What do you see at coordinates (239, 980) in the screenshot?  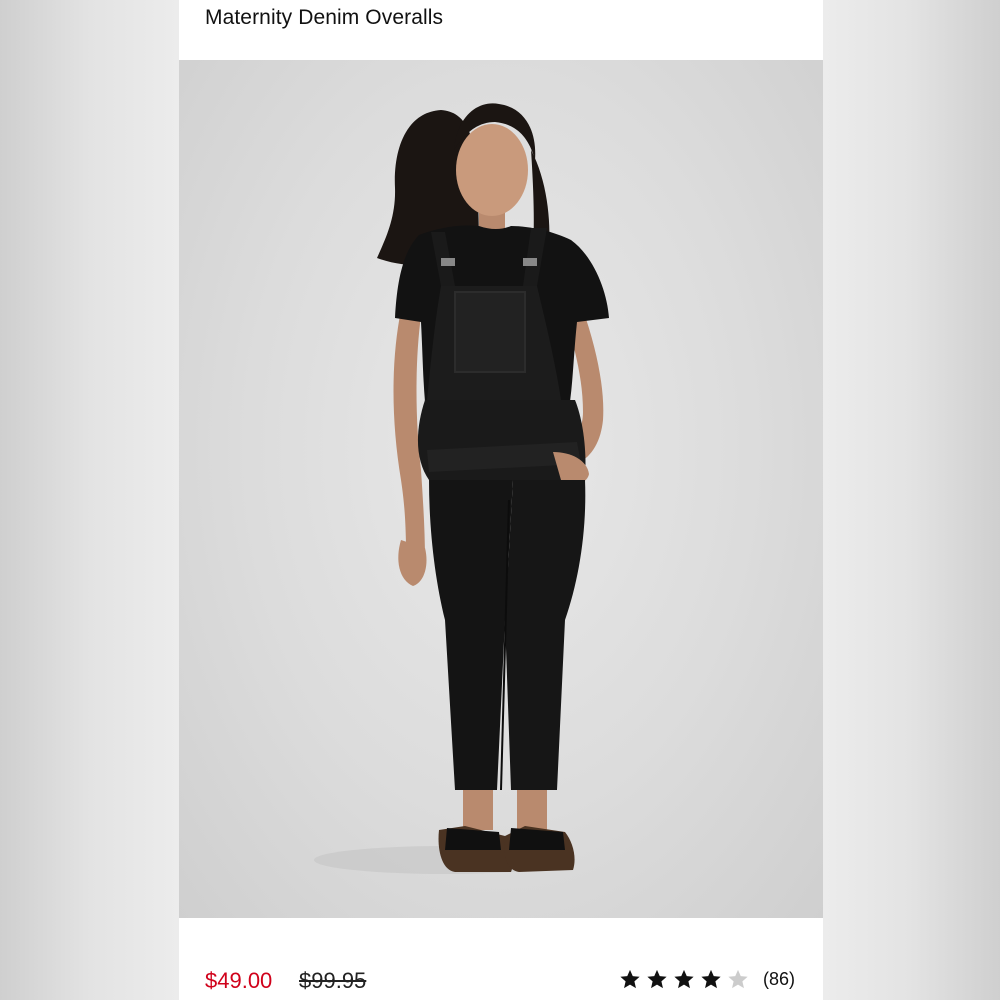 I see `sale-price: $49.00` at bounding box center [239, 980].